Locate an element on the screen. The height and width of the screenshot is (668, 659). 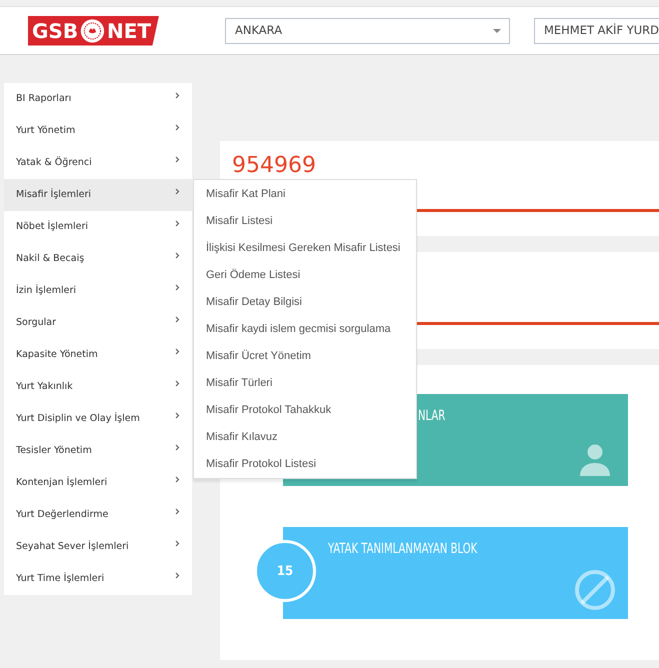
city-select: ANKARA is located at coordinates (367, 31).